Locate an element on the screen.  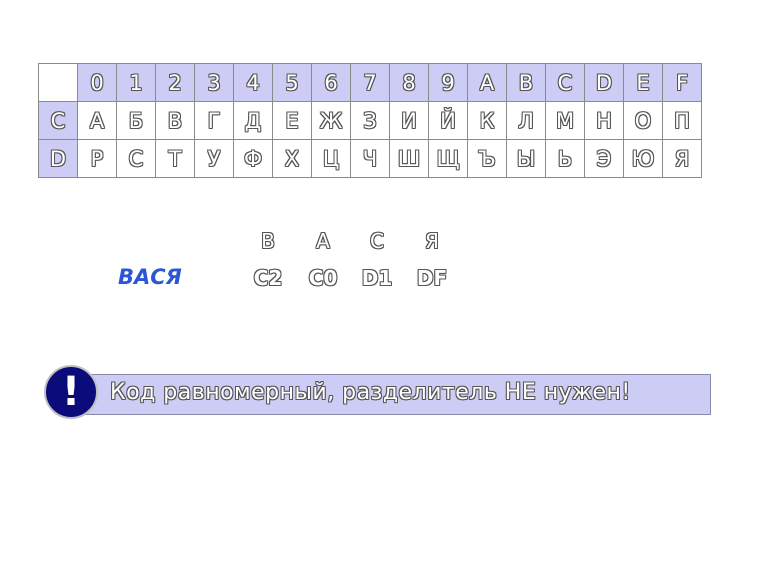
table-cell: В is located at coordinates (175, 120).